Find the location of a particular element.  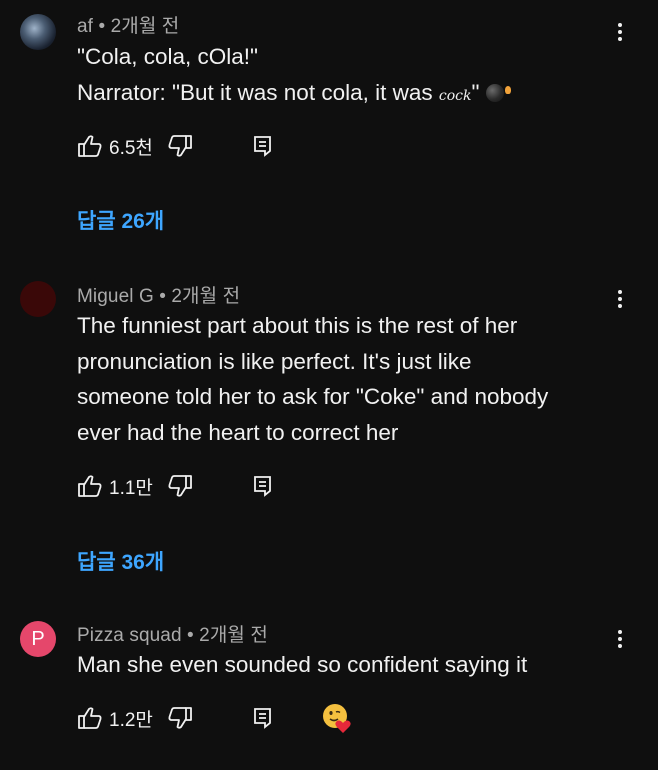

author-name: Miguel G is located at coordinates (115, 296).